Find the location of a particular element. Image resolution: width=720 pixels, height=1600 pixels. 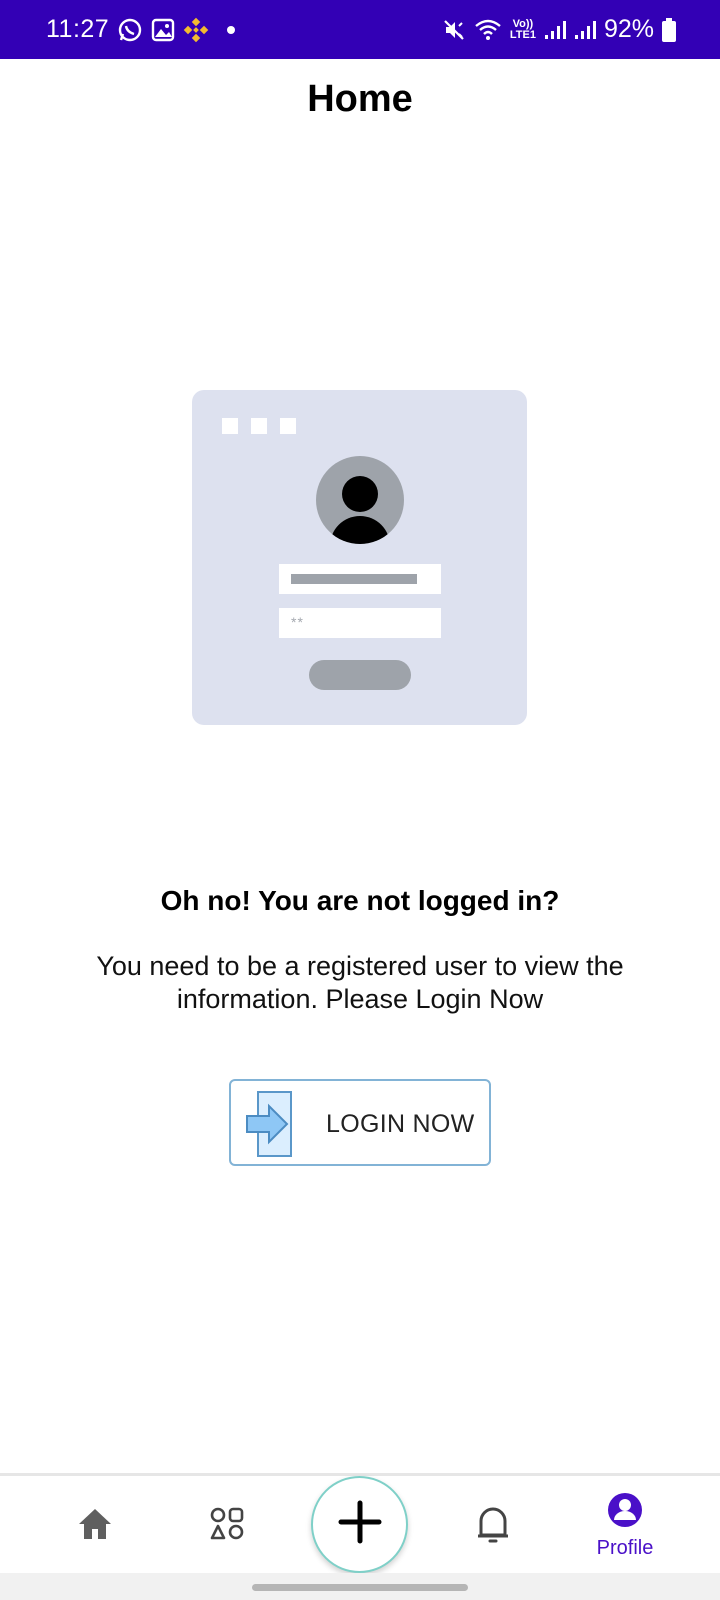

password-mask: ** is located at coordinates (297, 622).